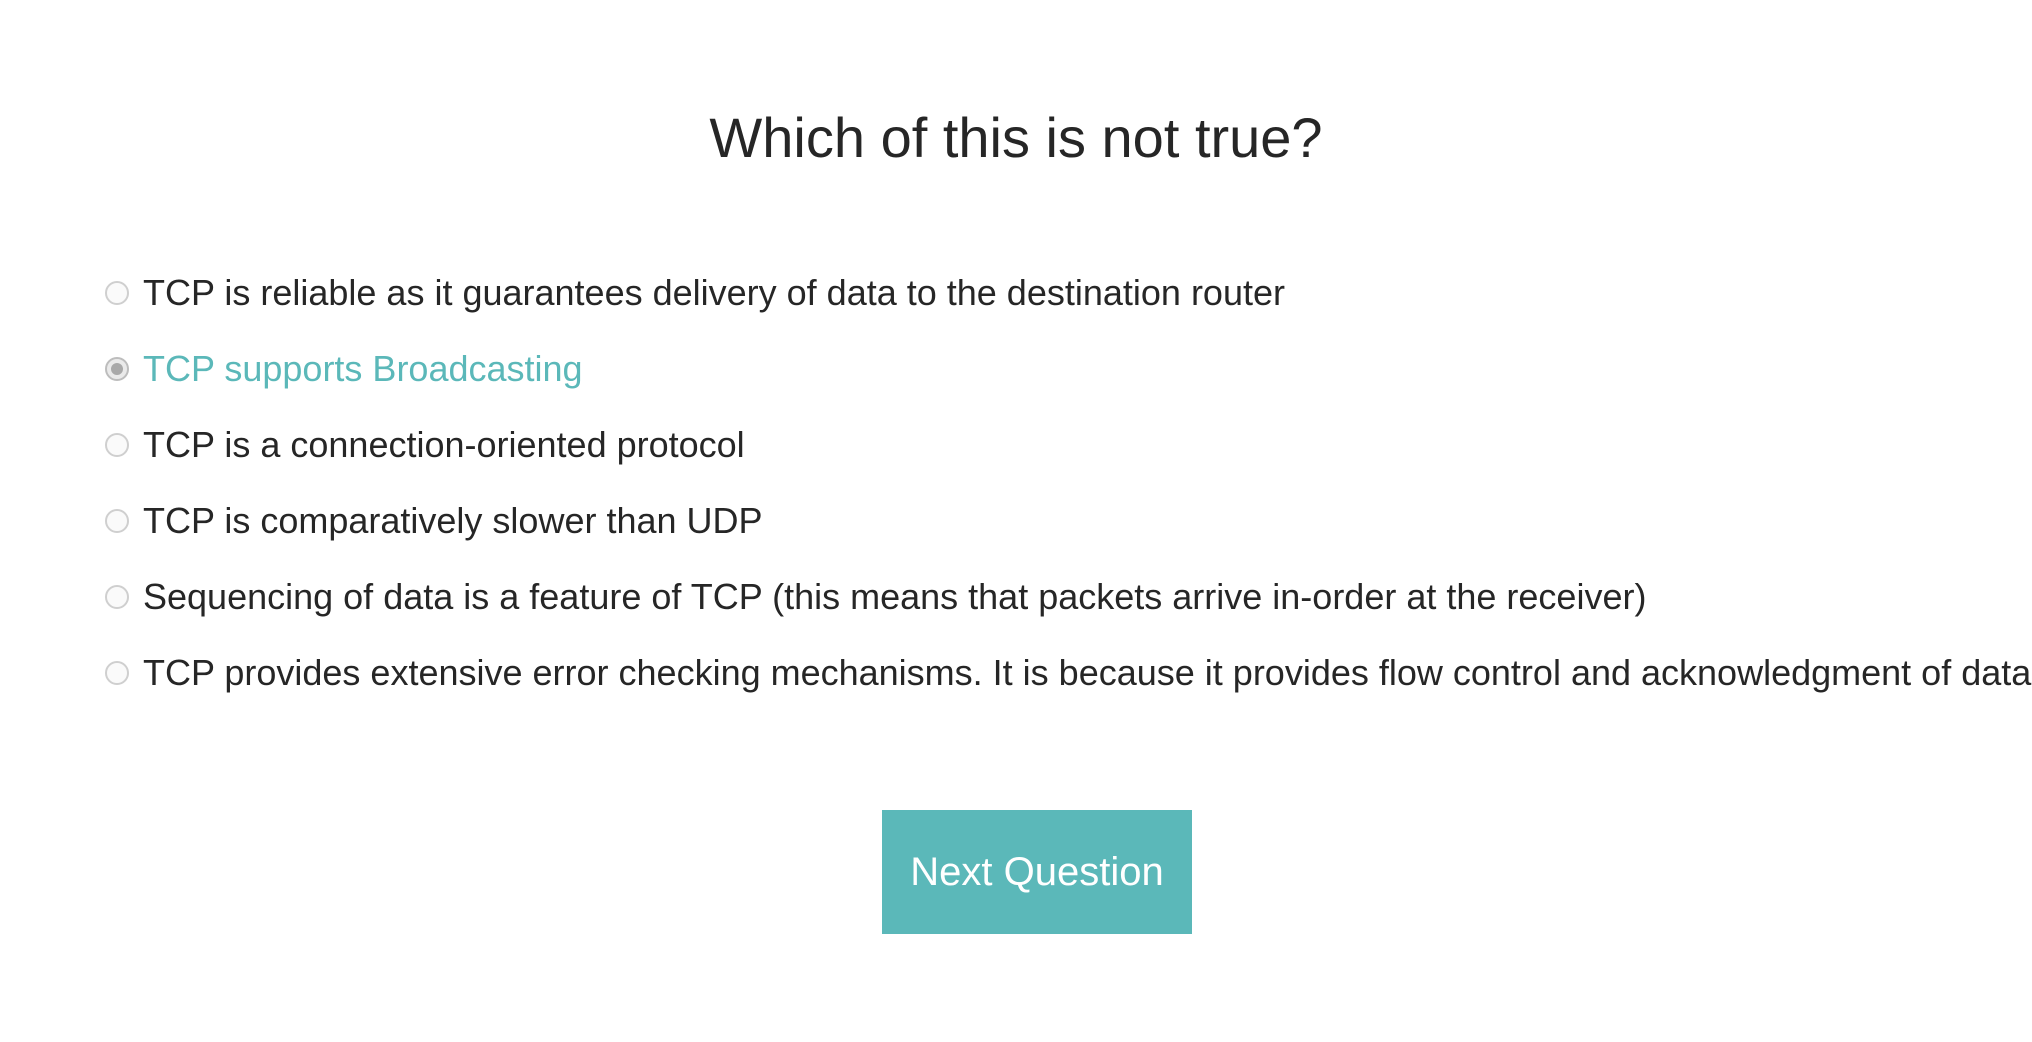 This screenshot has width=2032, height=1042. What do you see at coordinates (1068, 369) in the screenshot?
I see `answer-option: TCP supports Broadcasting` at bounding box center [1068, 369].